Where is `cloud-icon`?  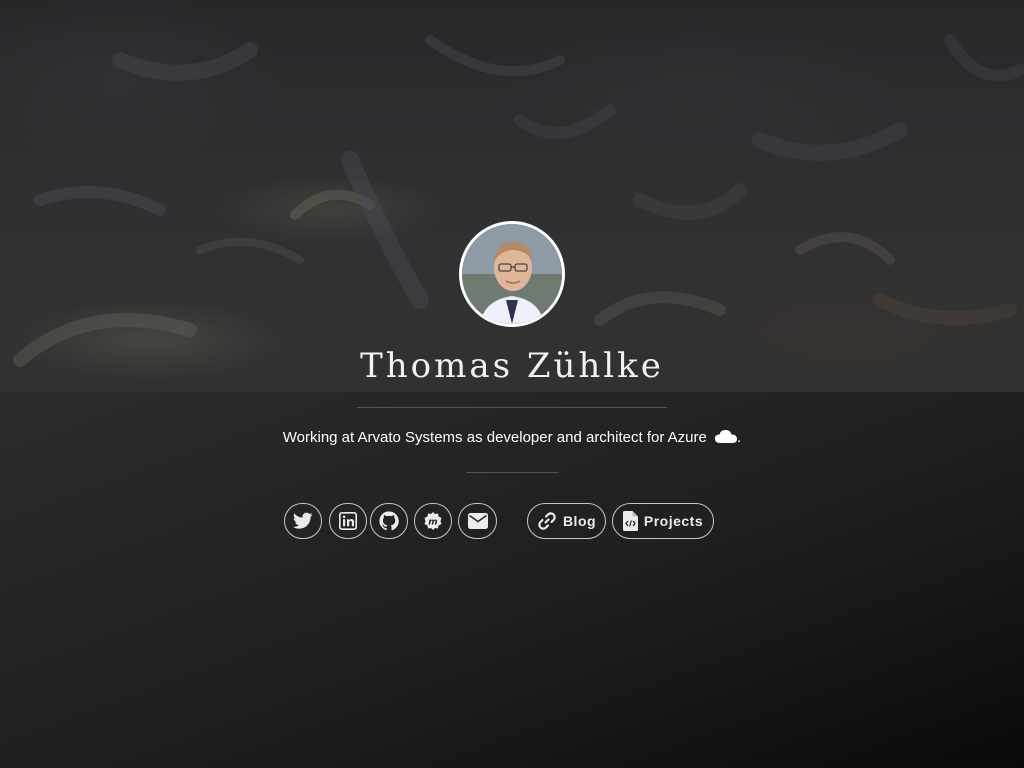
cloud-icon is located at coordinates (726, 438).